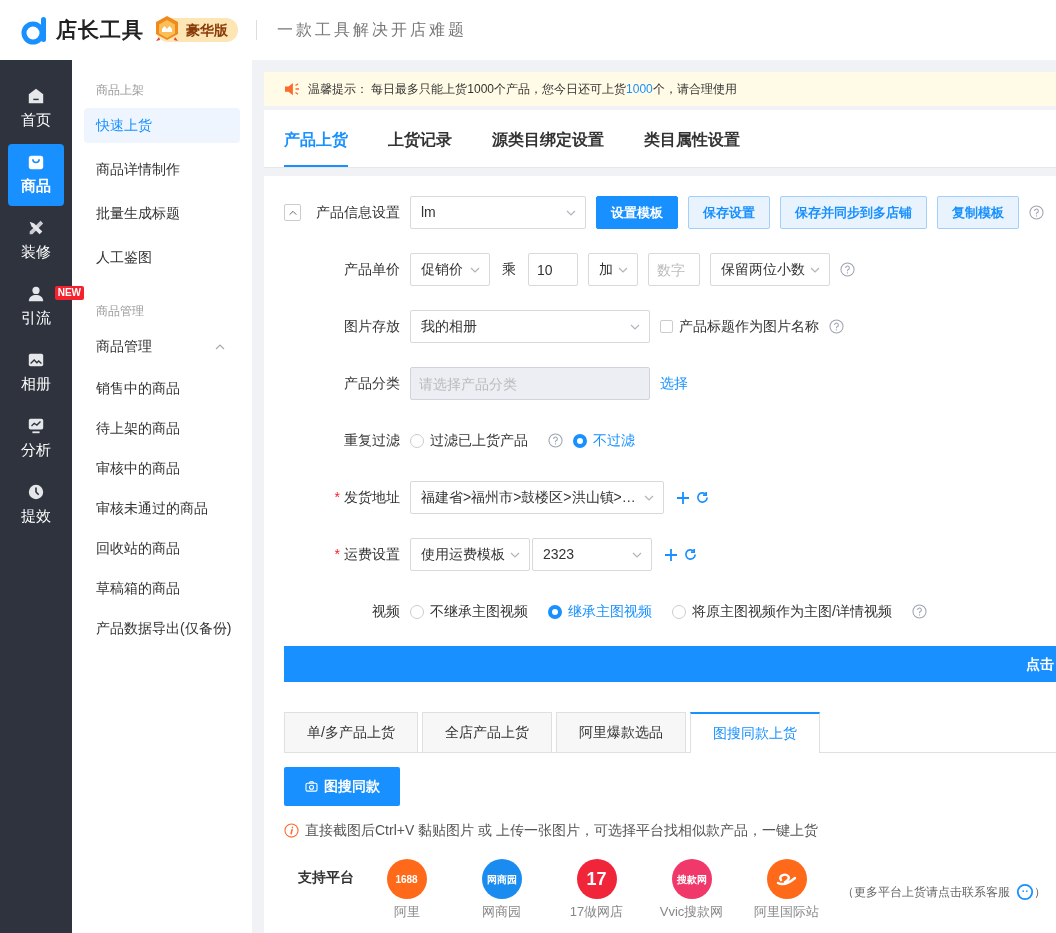  What do you see at coordinates (372, 30) in the screenshot?
I see `slogan: 一款工具解决开店难题` at bounding box center [372, 30].